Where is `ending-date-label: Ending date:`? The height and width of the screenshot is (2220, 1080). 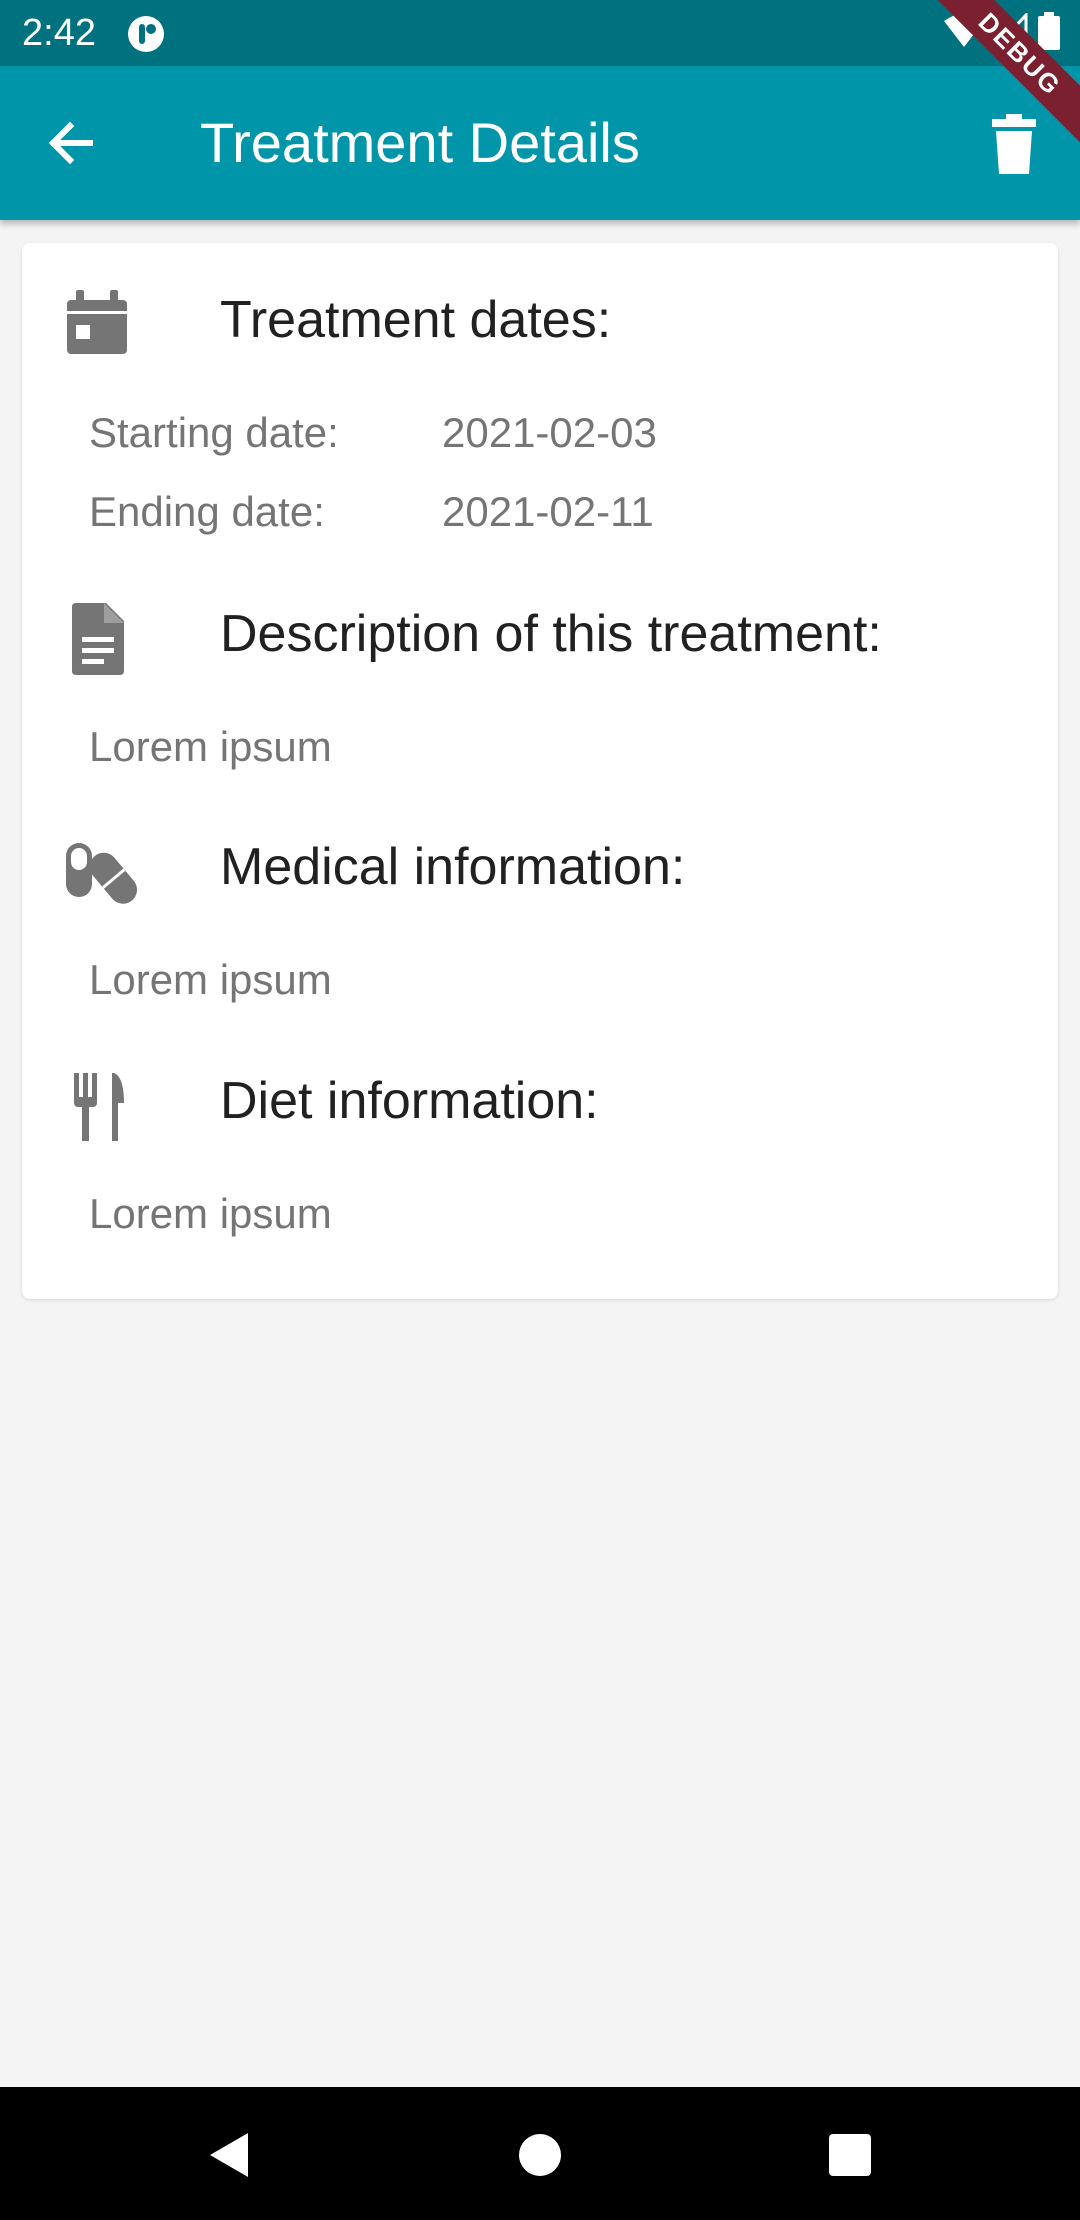 ending-date-label: Ending date: is located at coordinates (207, 511).